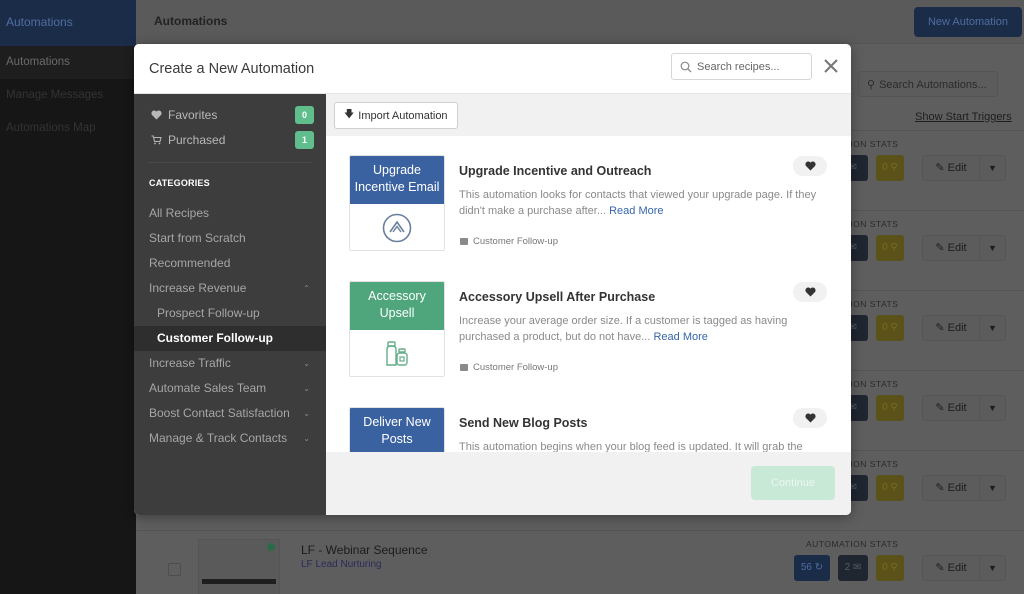 Image resolution: width=1024 pixels, height=594 pixels. What do you see at coordinates (747, 66) in the screenshot?
I see `search-recipes-input` at bounding box center [747, 66].